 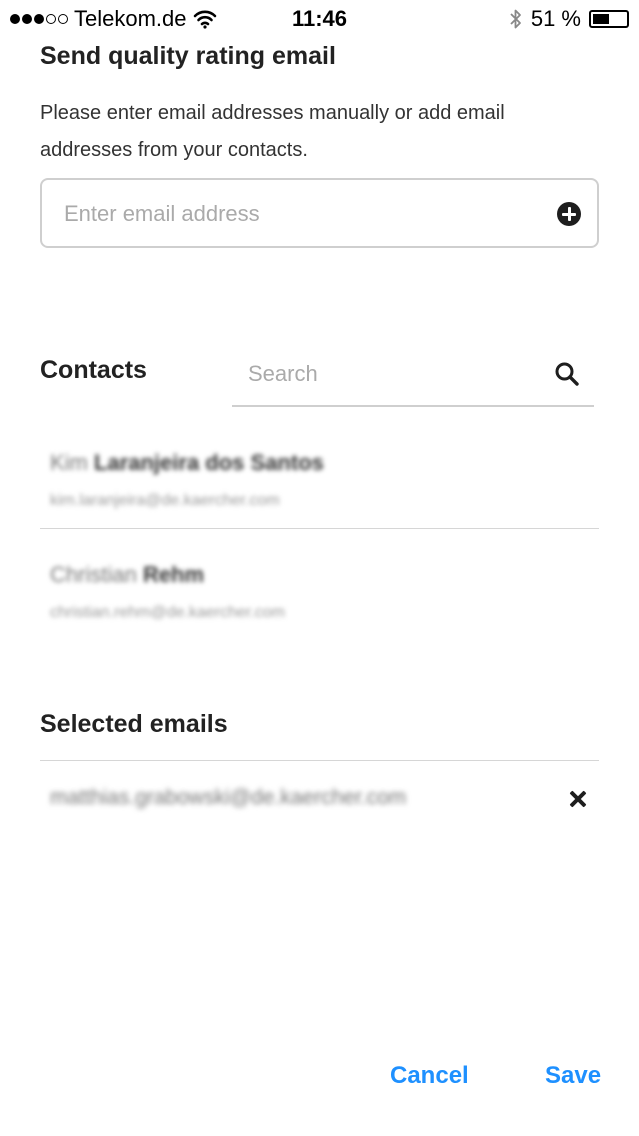 I want to click on selected-email-item: matthias.grabowski@de.kaercher.com, so click(x=319, y=800).